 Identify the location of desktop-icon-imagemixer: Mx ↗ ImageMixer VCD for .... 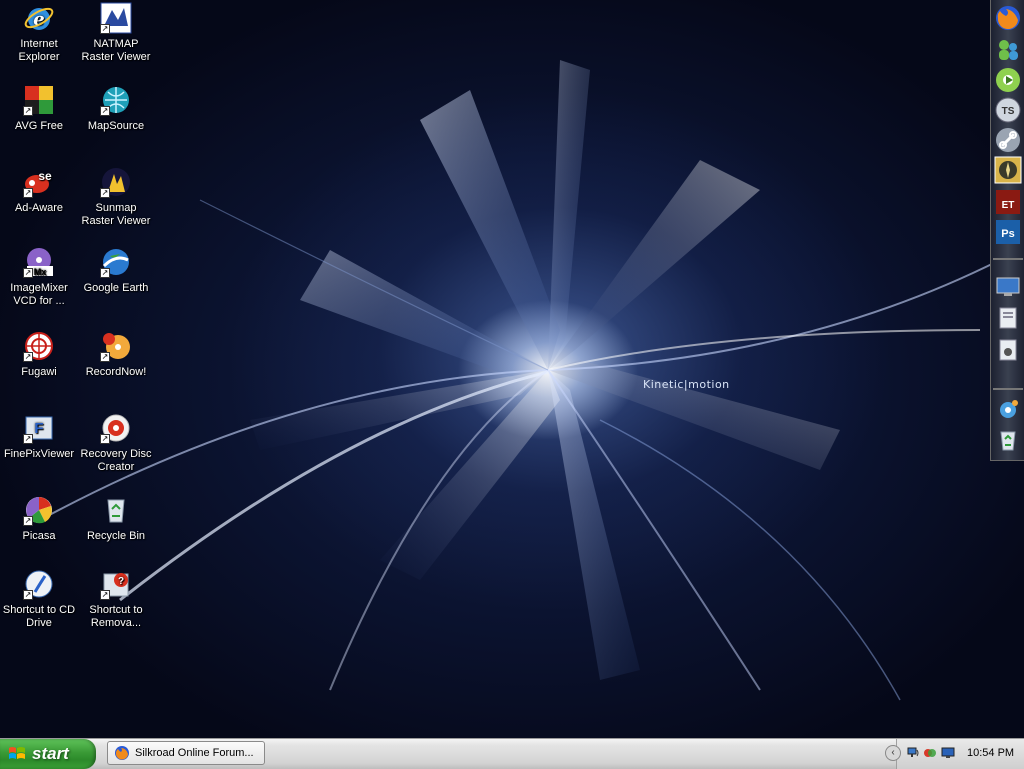
(39, 277).